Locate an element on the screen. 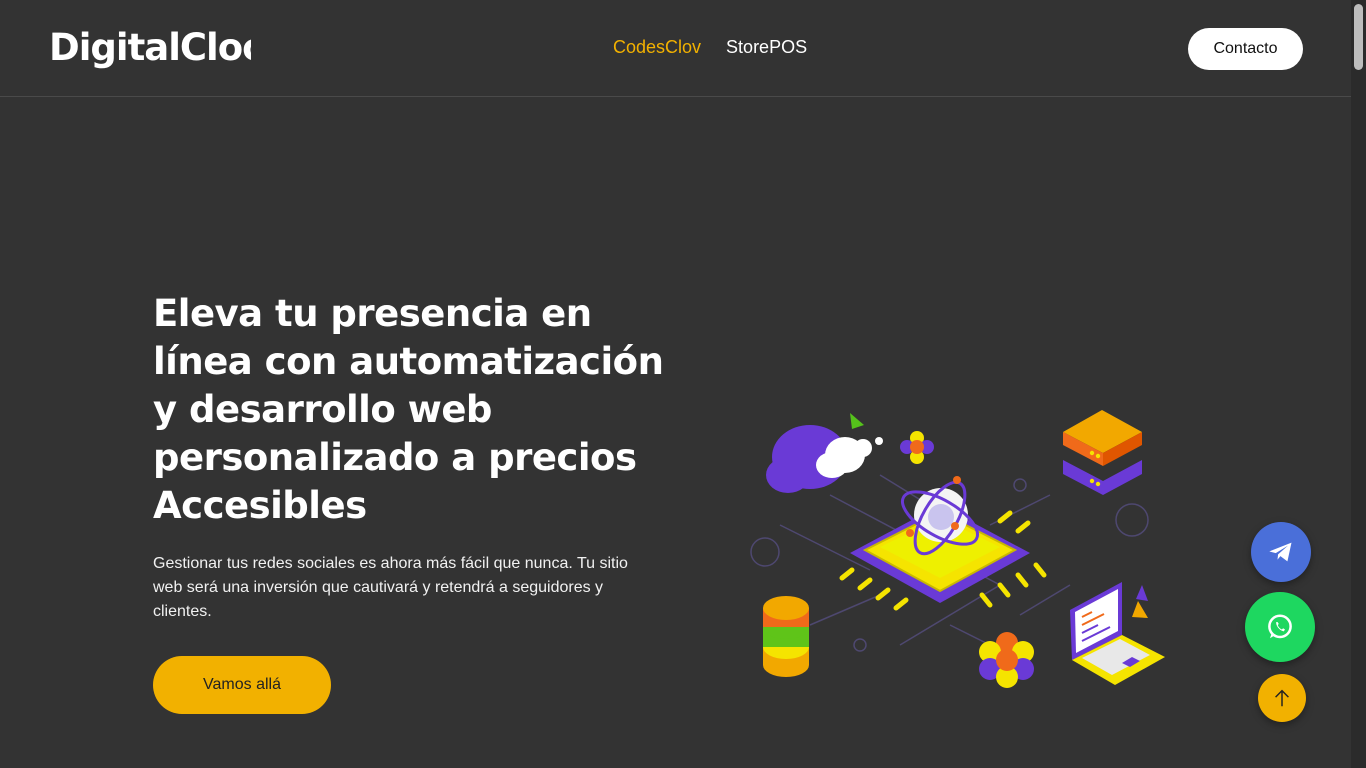  tech-illustration is located at coordinates (957, 549).